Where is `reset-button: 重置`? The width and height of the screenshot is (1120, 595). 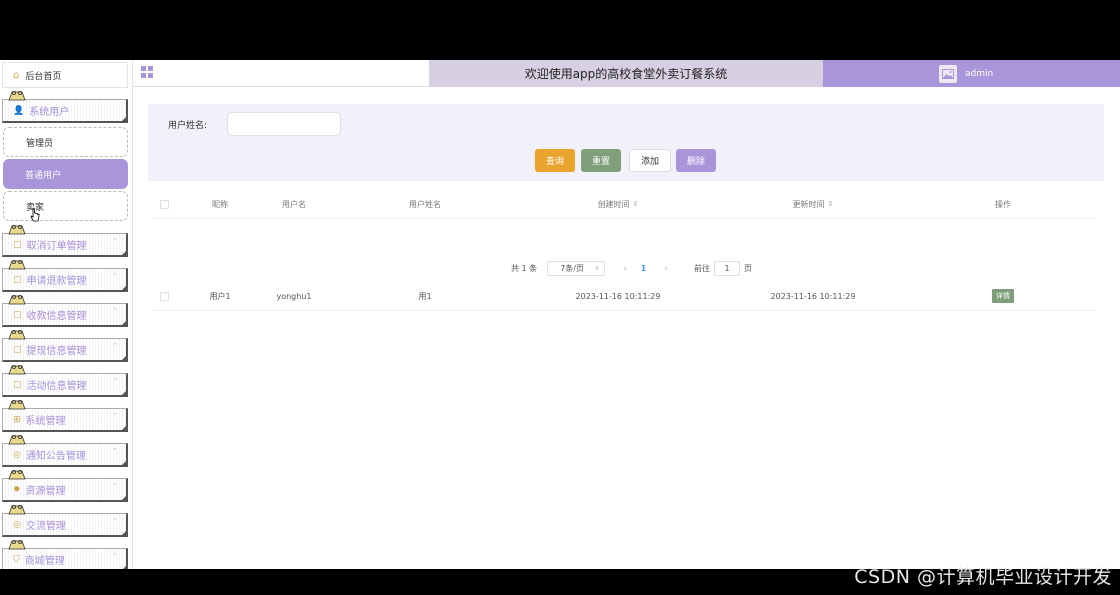 reset-button: 重置 is located at coordinates (601, 160).